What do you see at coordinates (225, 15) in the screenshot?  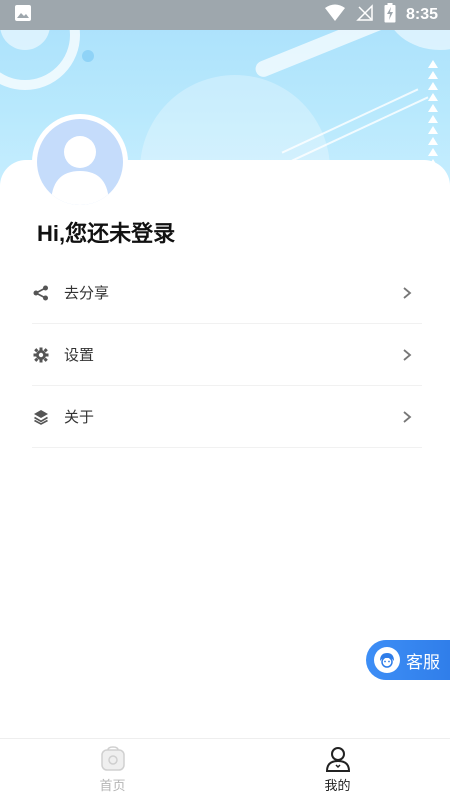 I see `status-bar: 8:35` at bounding box center [225, 15].